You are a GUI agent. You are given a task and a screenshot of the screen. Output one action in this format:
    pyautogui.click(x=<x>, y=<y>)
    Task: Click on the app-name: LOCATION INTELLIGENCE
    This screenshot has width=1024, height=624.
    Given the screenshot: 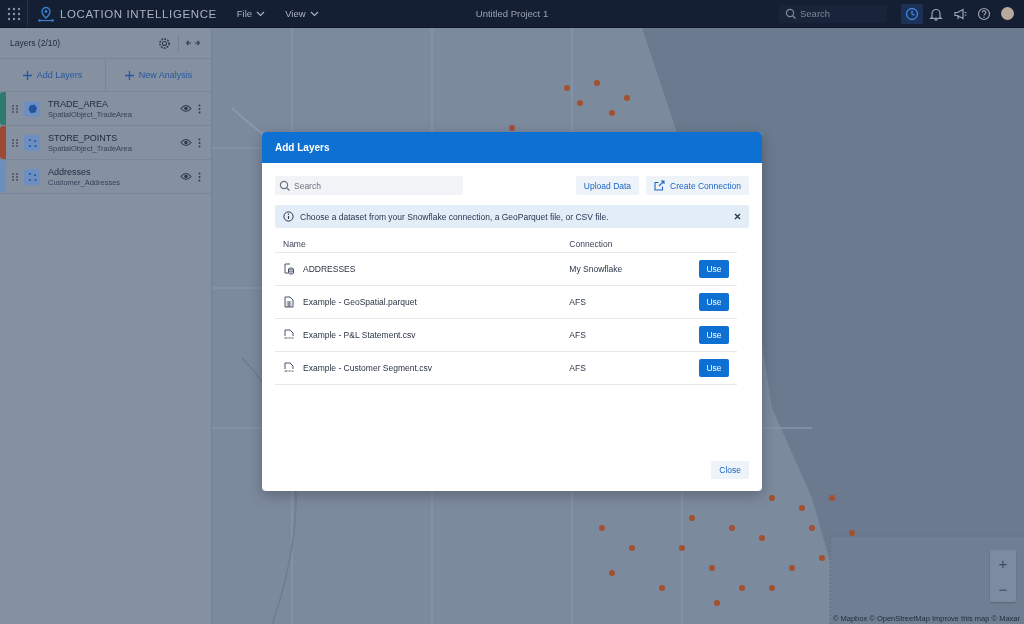 What is the action you would take?
    pyautogui.click(x=138, y=13)
    